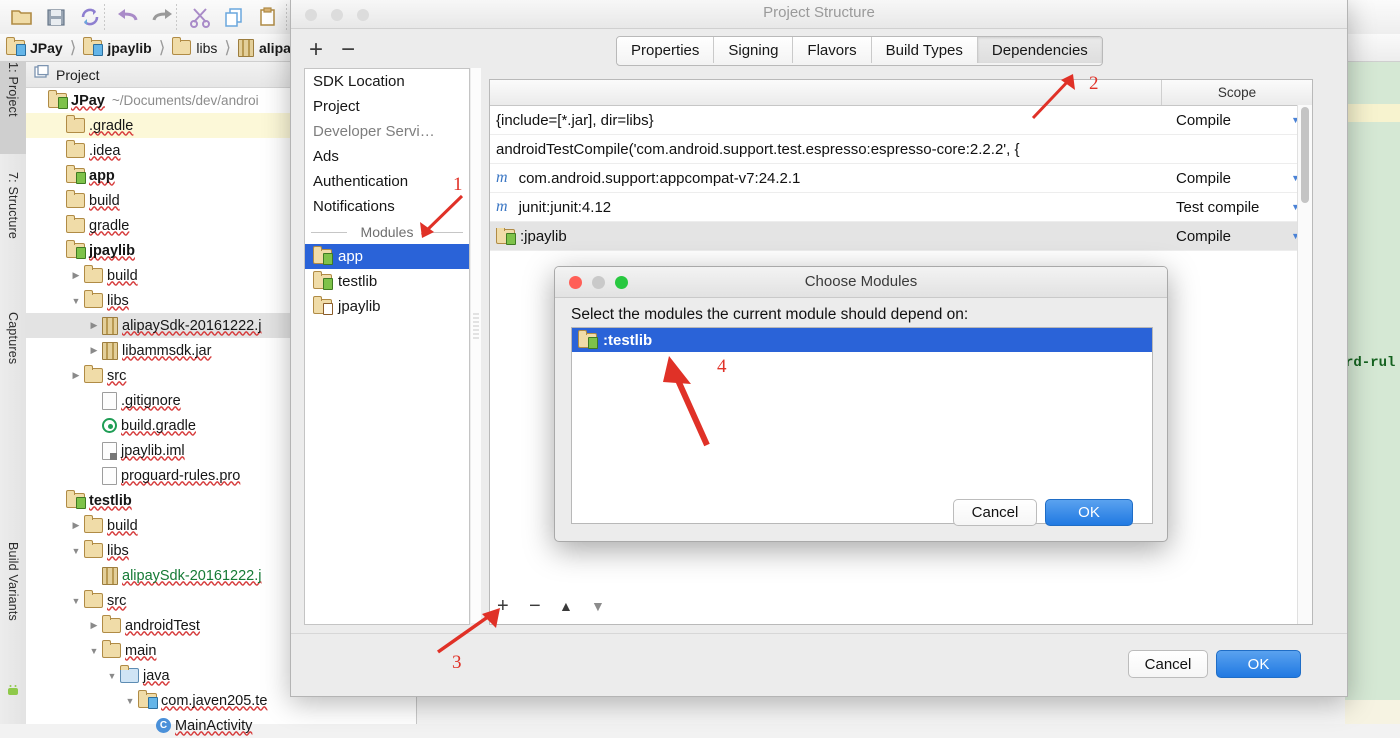 The width and height of the screenshot is (1400, 738). Describe the element at coordinates (234, 17) in the screenshot. I see `copy-icon` at that location.